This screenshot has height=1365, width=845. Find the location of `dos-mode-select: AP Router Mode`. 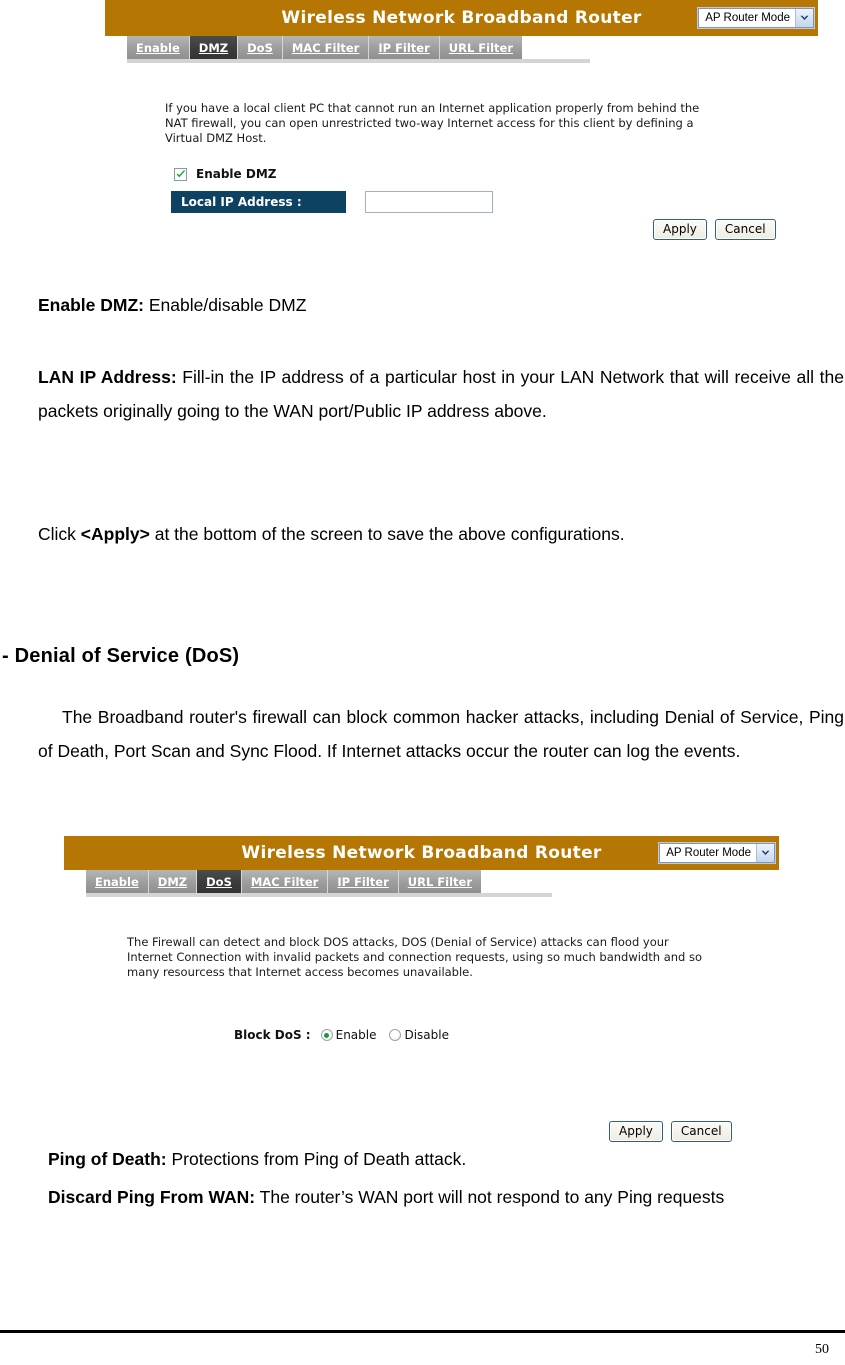

dos-mode-select: AP Router Mode is located at coordinates (717, 853).